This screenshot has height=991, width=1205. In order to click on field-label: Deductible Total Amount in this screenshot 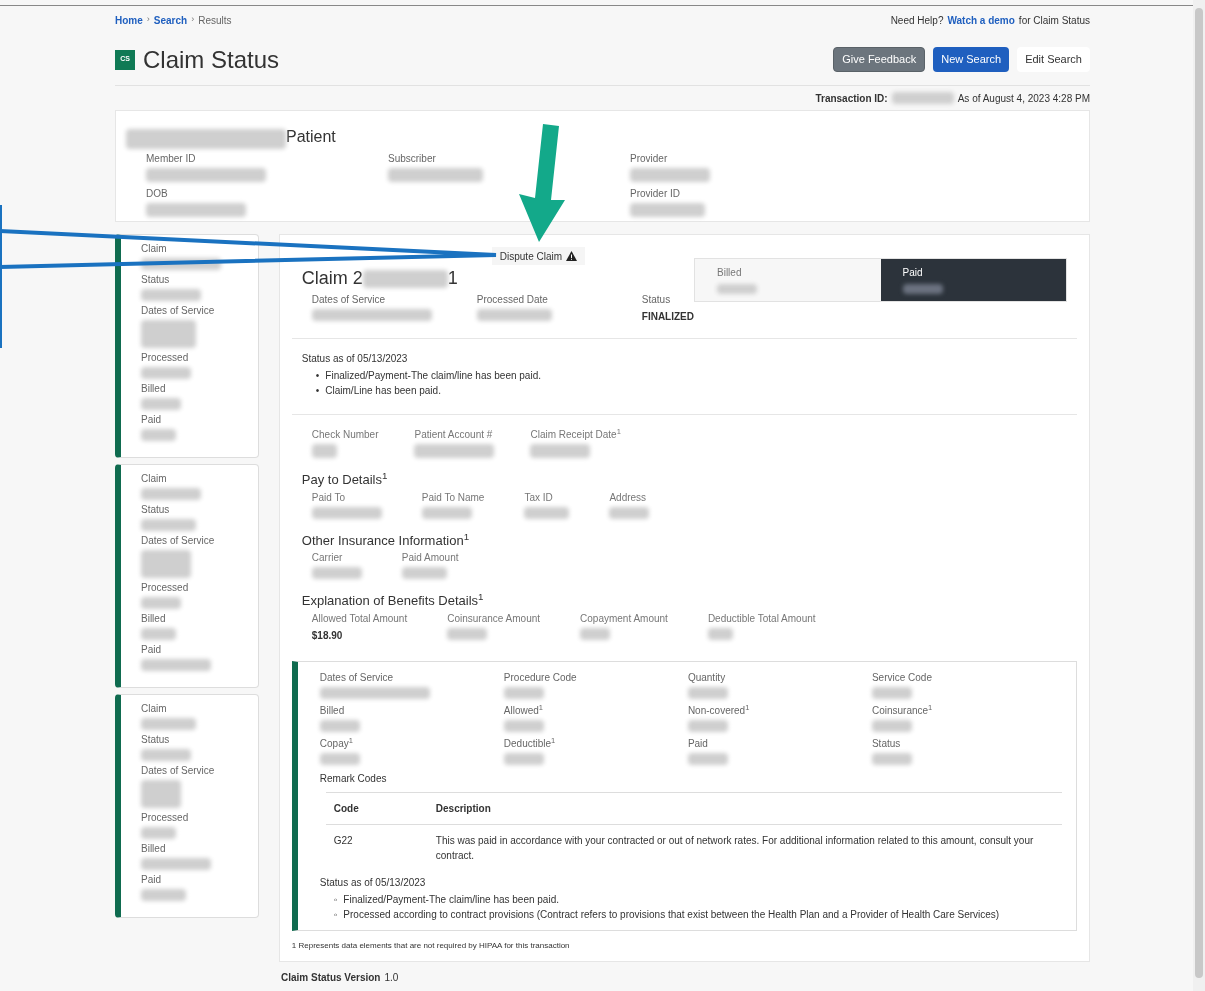, I will do `click(761, 618)`.